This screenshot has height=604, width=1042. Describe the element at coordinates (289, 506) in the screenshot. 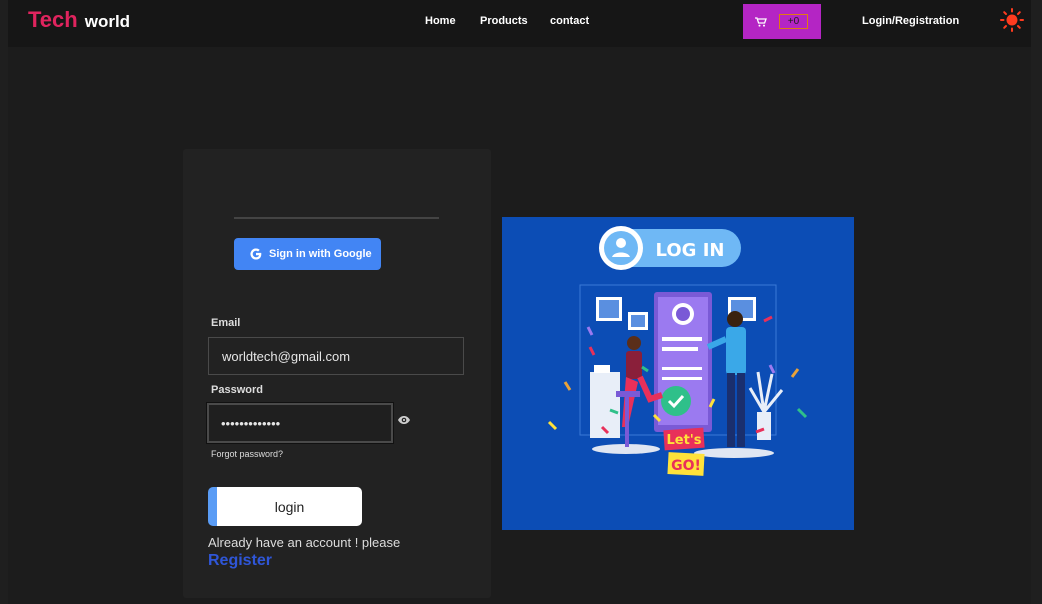

I see `login-button-label: login` at that location.